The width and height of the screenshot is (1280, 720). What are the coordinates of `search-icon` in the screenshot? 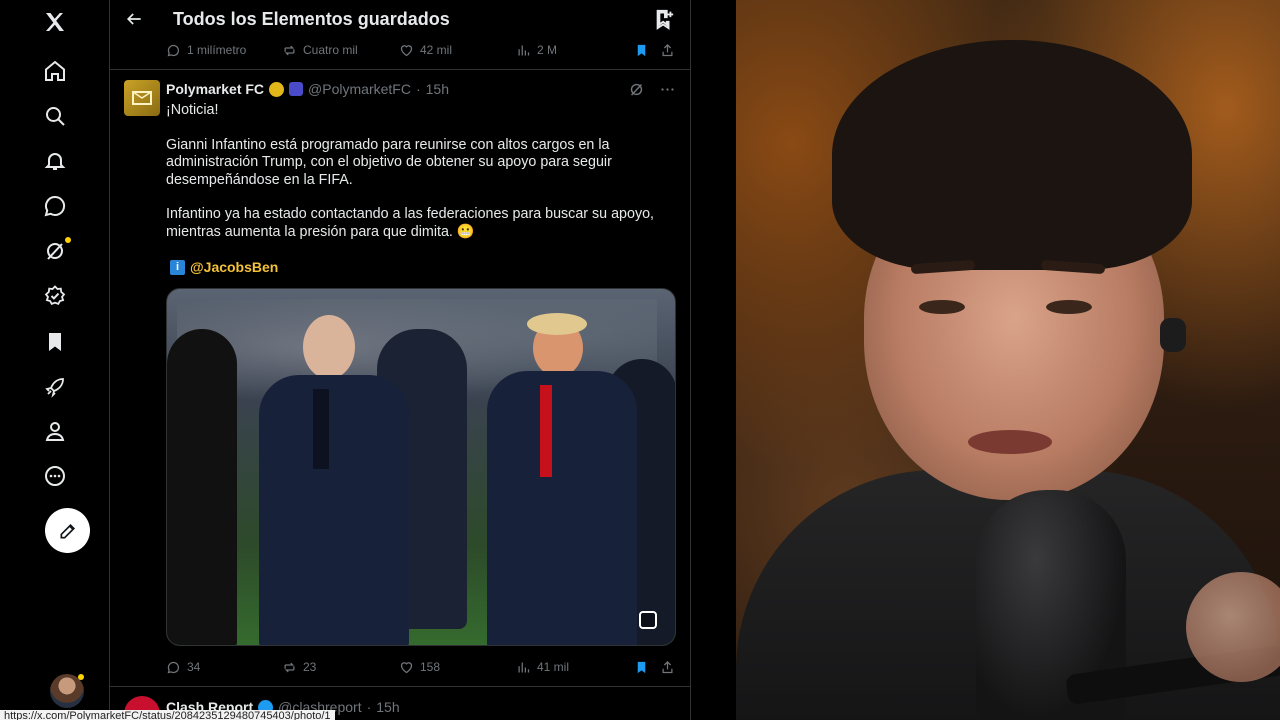 It's located at (55, 116).